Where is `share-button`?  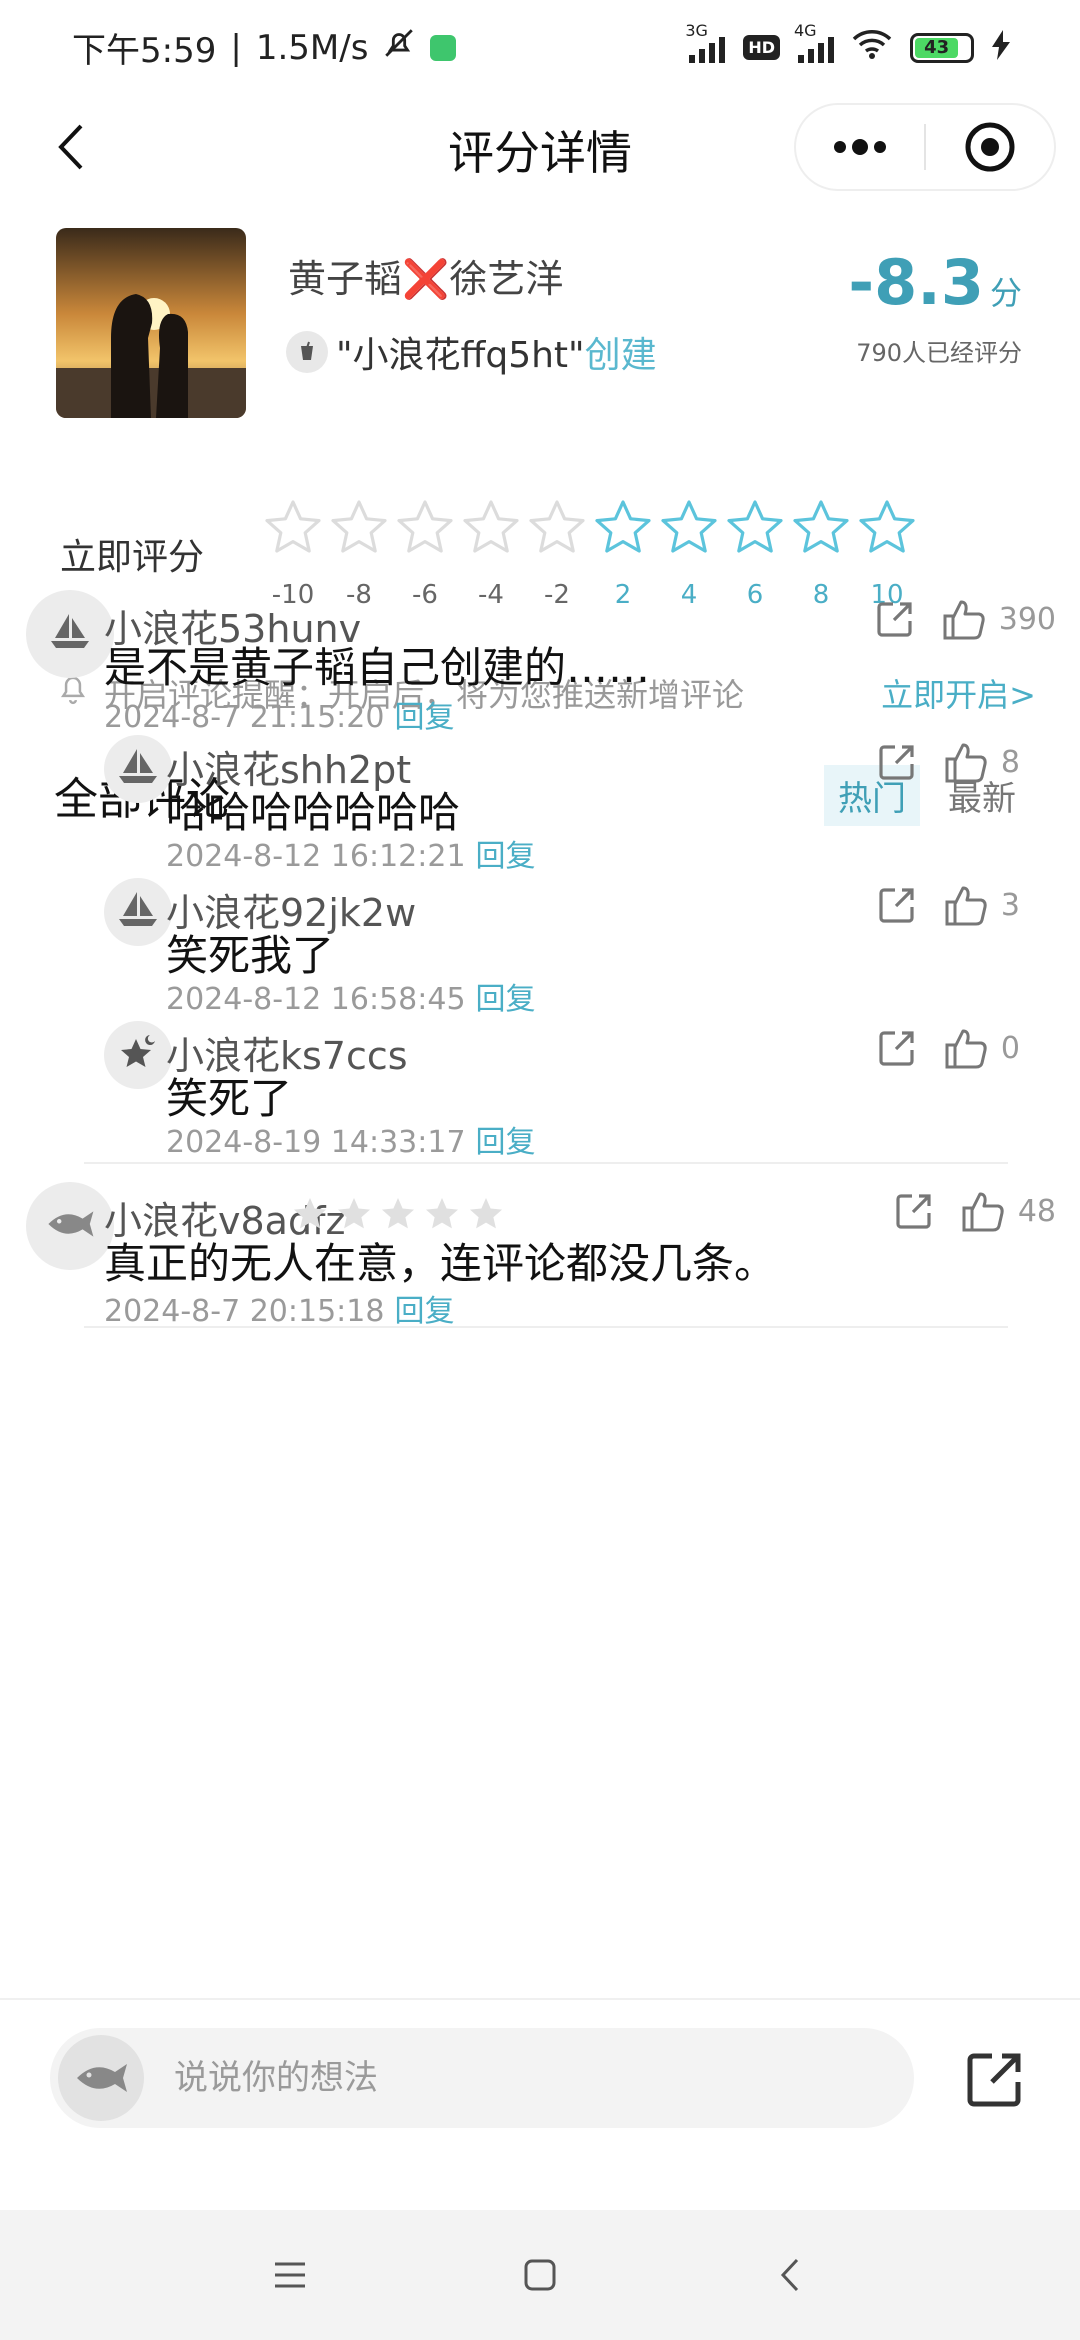
share-button is located at coordinates (994, 2080).